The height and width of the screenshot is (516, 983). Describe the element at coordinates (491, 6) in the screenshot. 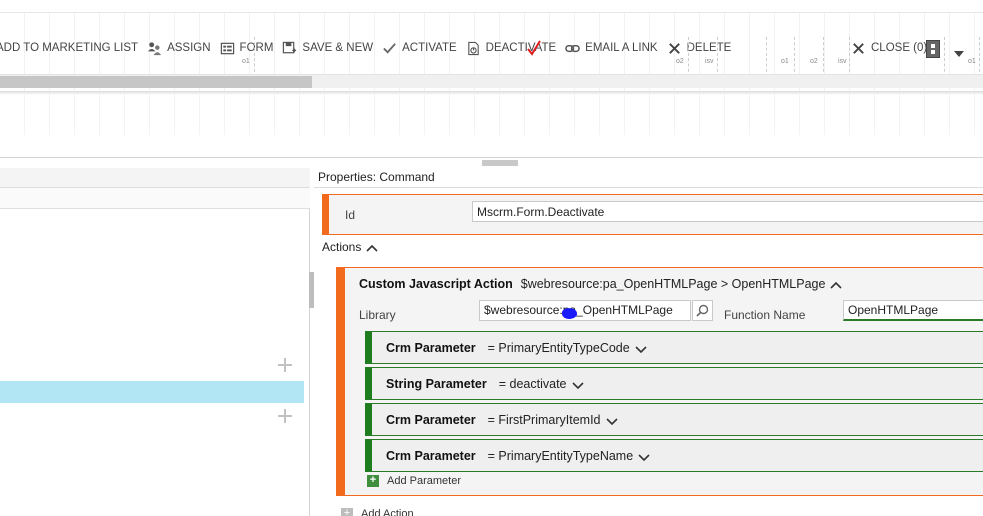

I see `ribbon-top-strip` at that location.